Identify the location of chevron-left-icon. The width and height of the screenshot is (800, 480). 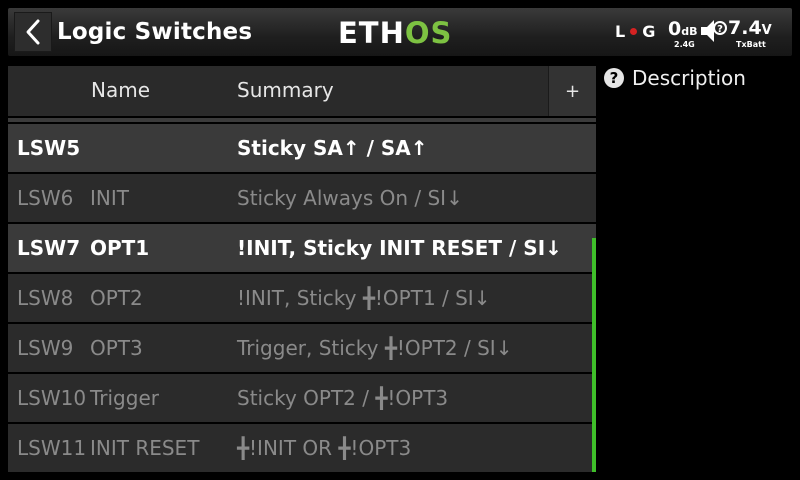
(33, 32).